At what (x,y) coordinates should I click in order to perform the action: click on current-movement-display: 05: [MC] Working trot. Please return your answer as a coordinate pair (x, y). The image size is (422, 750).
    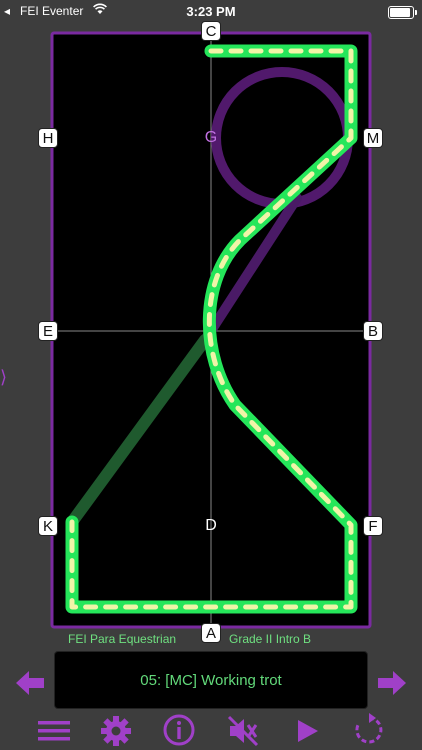
    Looking at the image, I should click on (211, 680).